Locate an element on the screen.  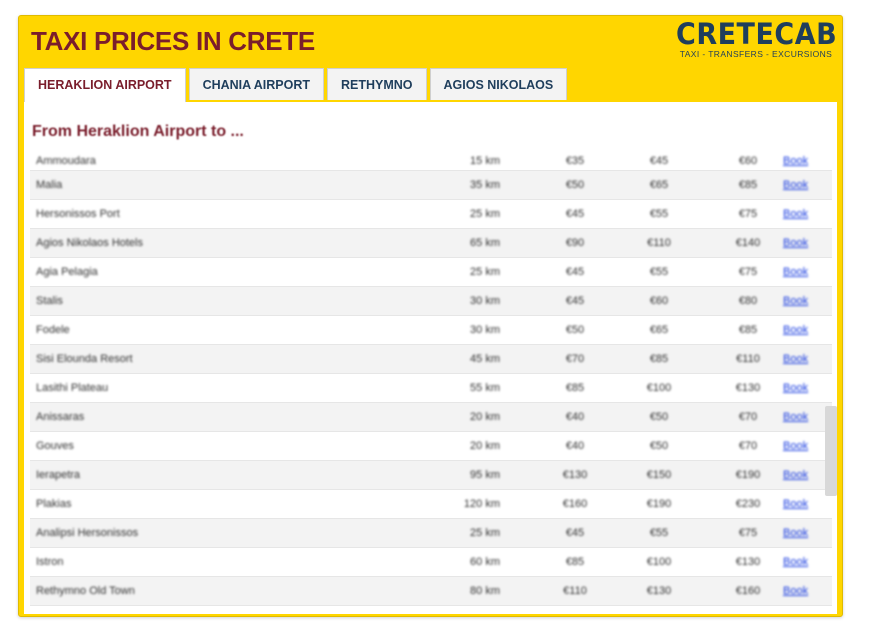
scrollbar-thumb is located at coordinates (831, 451).